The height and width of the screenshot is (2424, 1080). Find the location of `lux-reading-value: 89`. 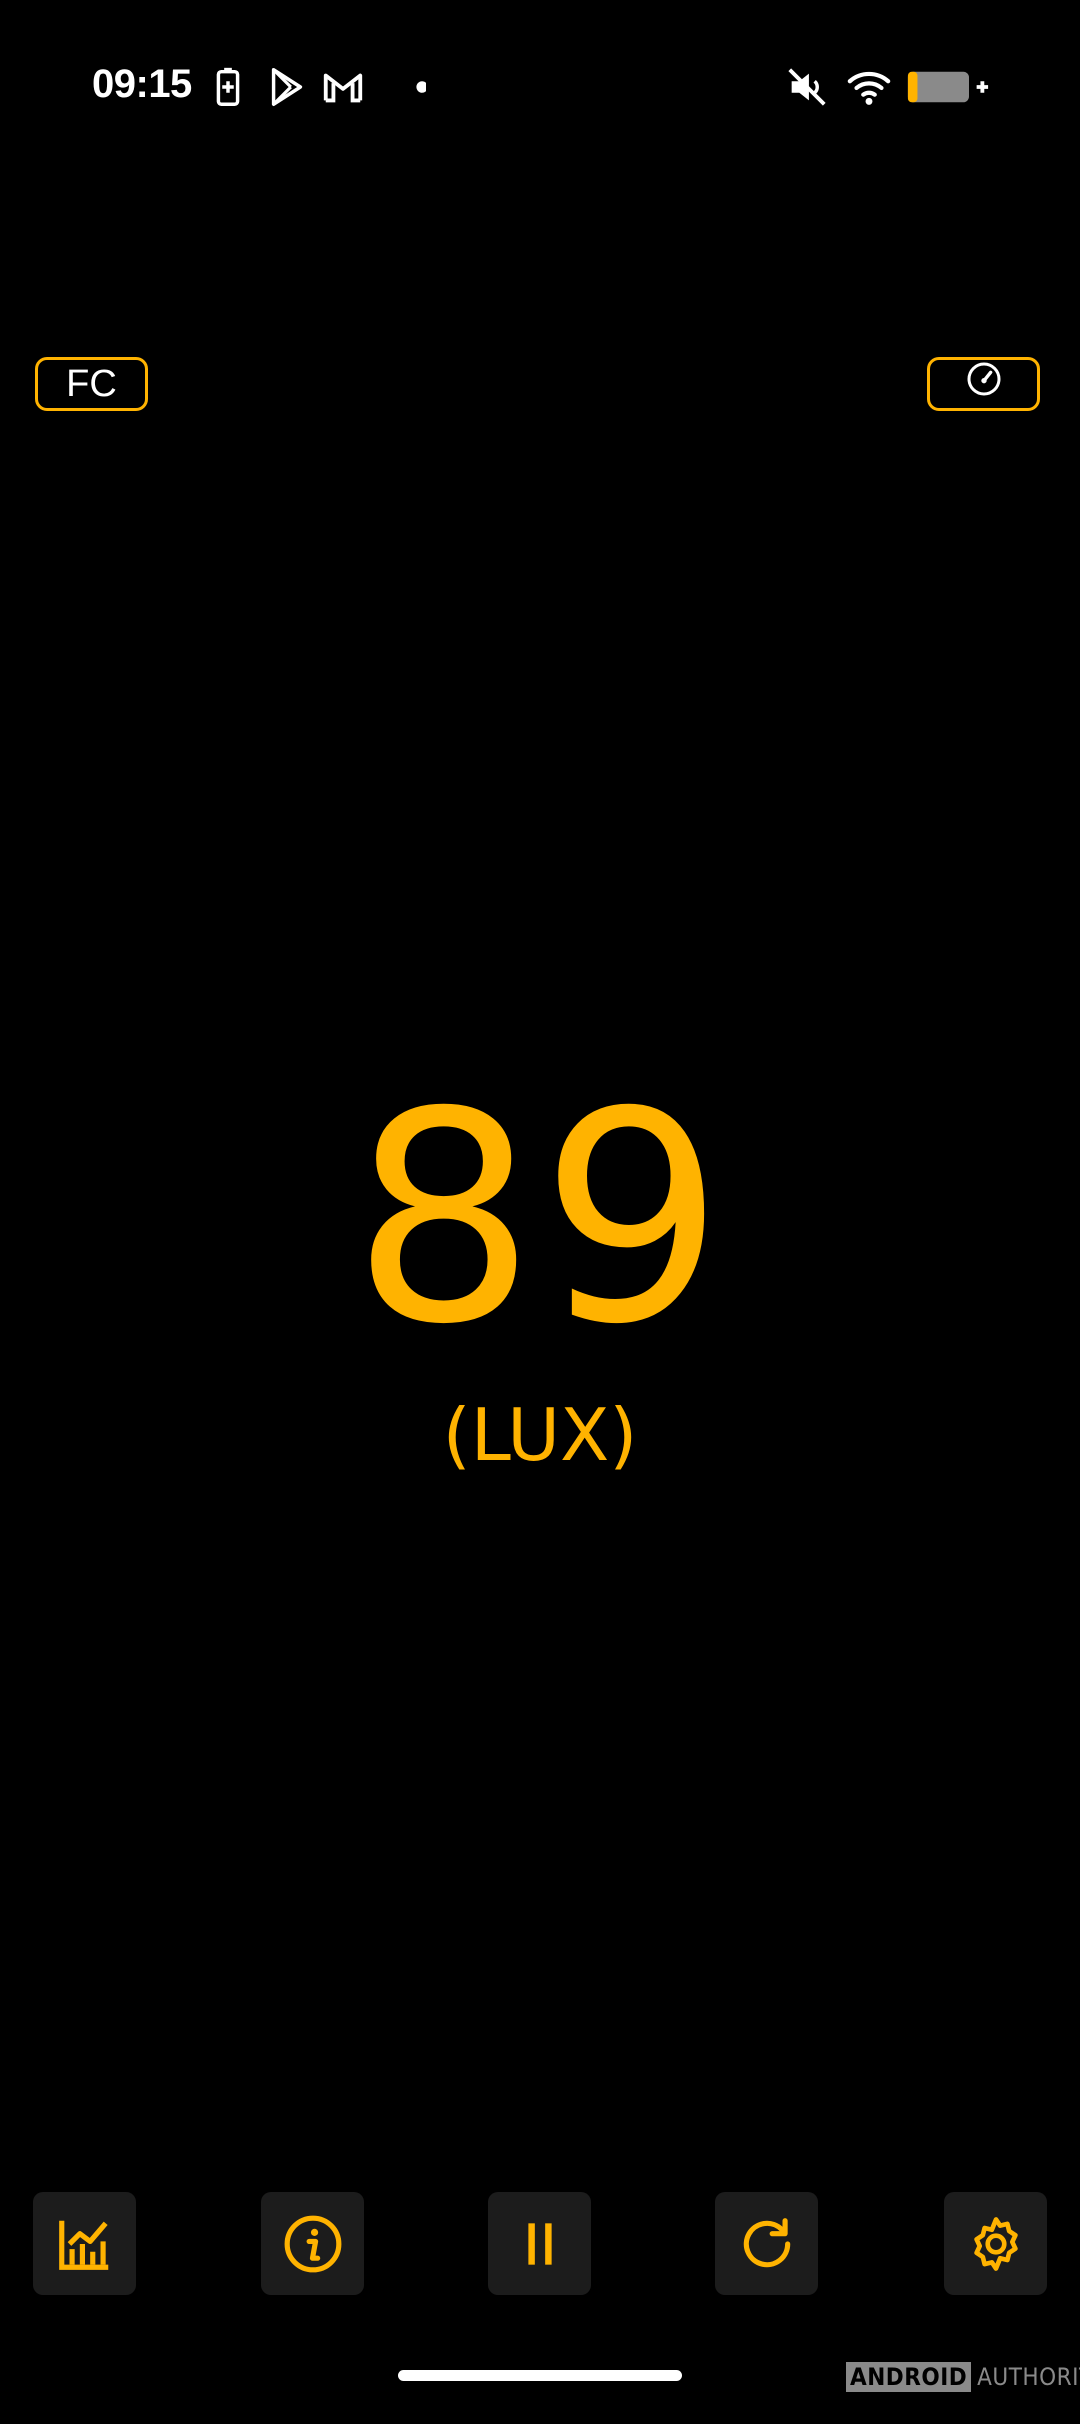

lux-reading-value: 89 is located at coordinates (540, 1219).